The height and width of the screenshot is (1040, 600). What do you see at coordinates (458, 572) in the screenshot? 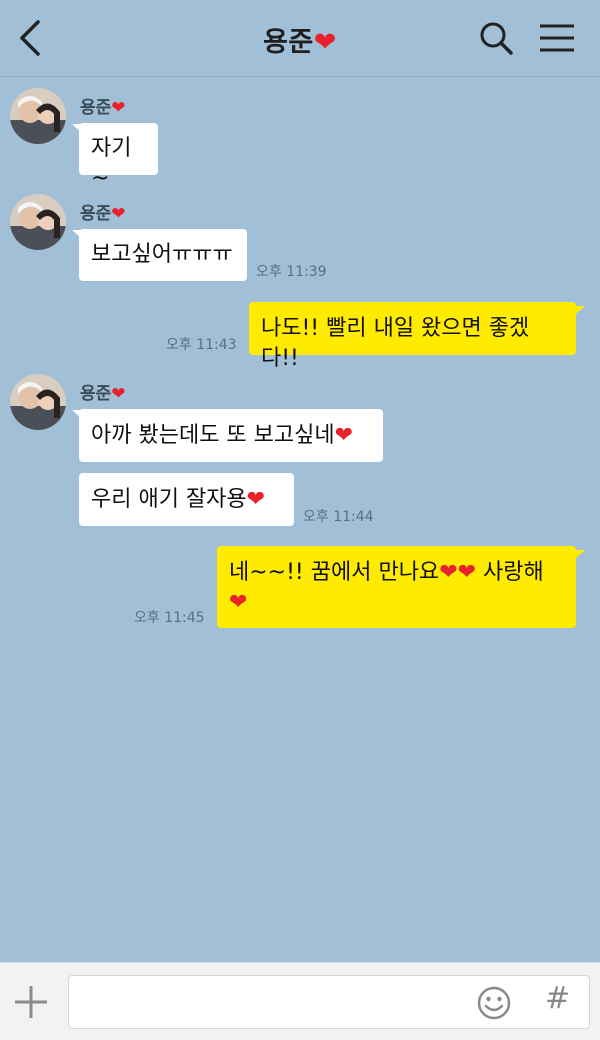
I see `heart-icon: ❤❤` at bounding box center [458, 572].